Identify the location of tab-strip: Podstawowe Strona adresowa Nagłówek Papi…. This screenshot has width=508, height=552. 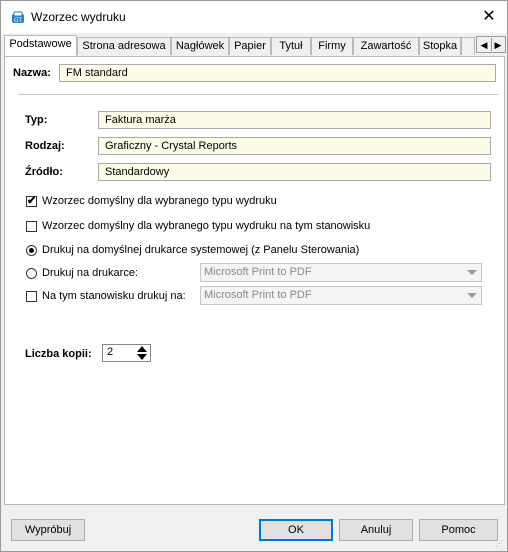
(255, 45).